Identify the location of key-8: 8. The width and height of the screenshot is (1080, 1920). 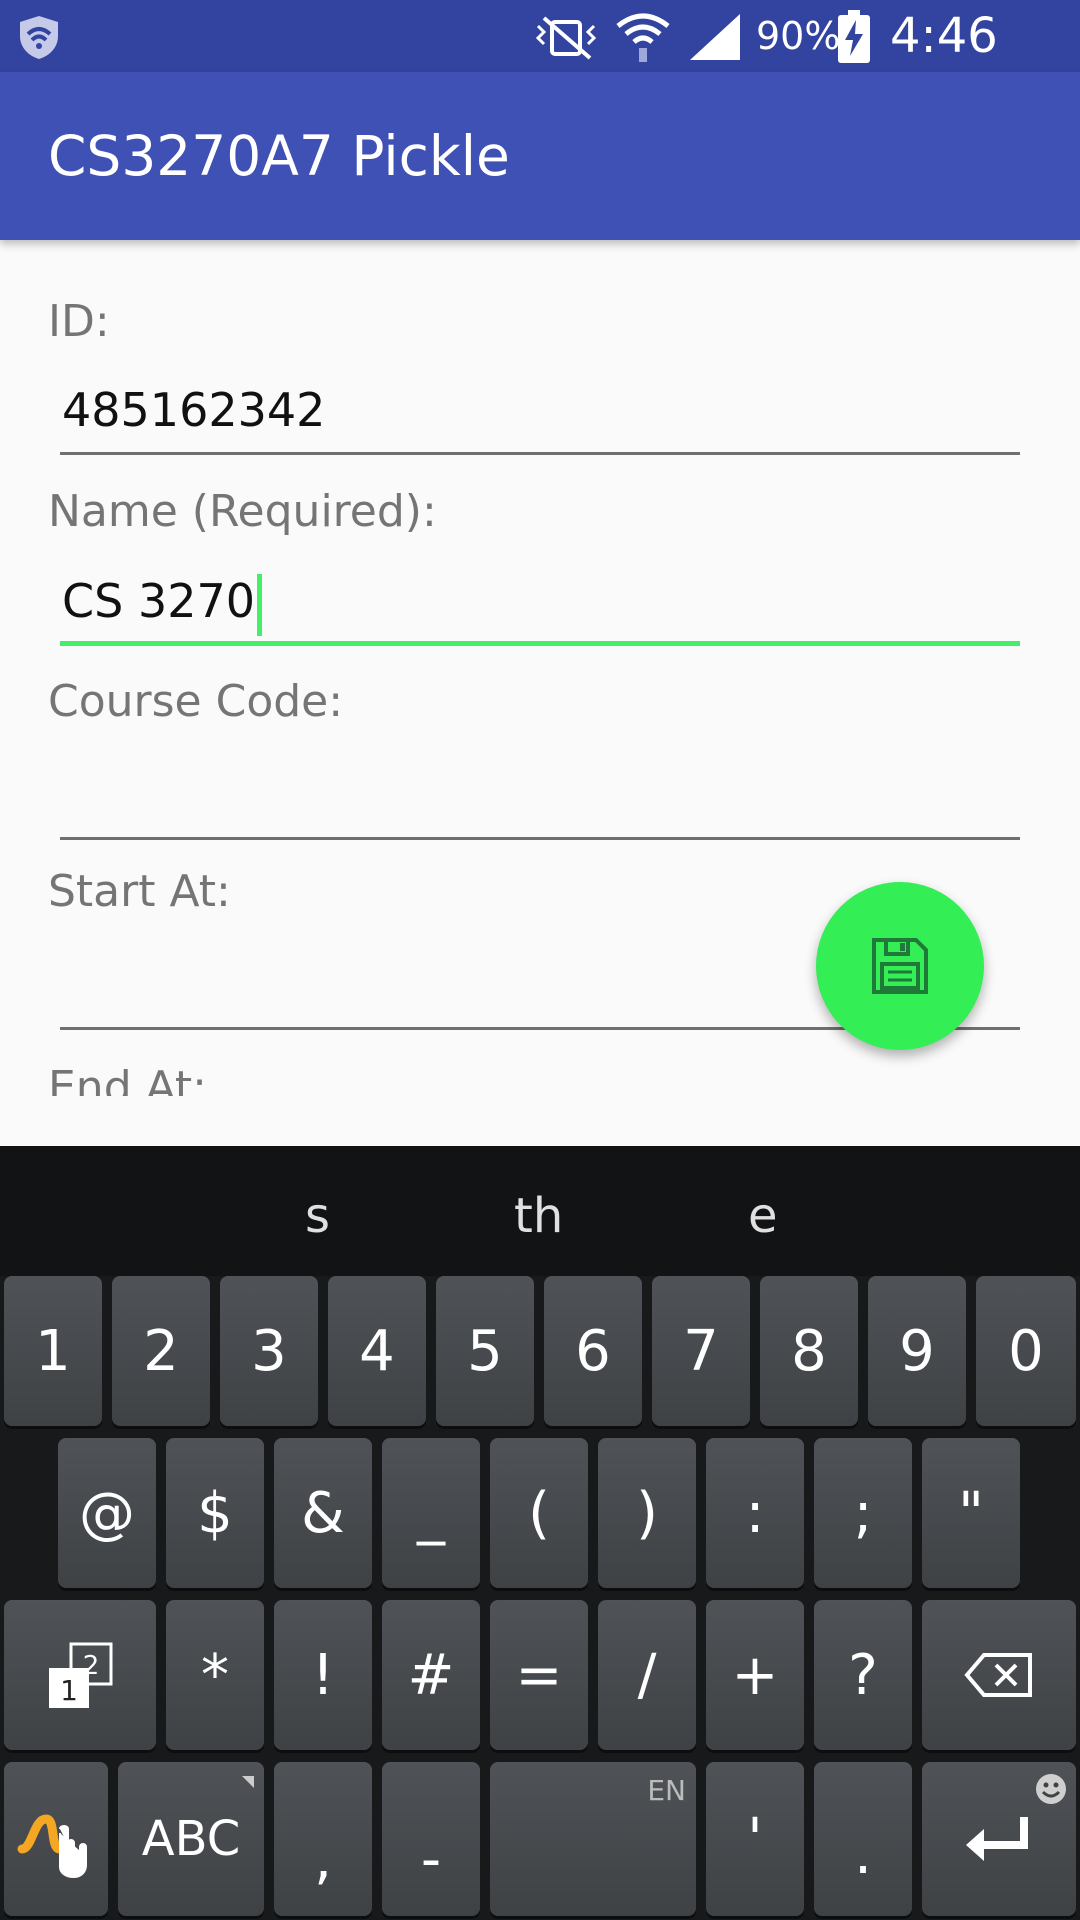
(809, 1351).